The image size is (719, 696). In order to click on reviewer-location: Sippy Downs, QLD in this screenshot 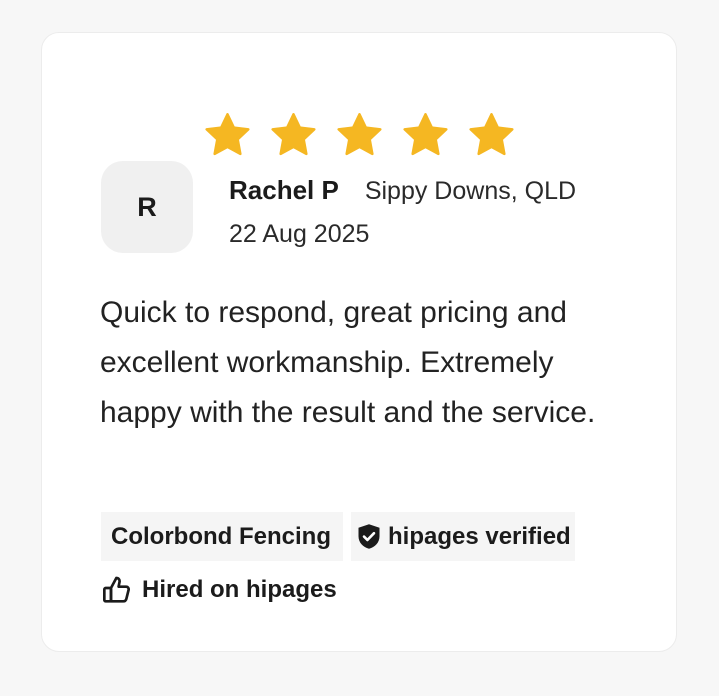, I will do `click(470, 191)`.